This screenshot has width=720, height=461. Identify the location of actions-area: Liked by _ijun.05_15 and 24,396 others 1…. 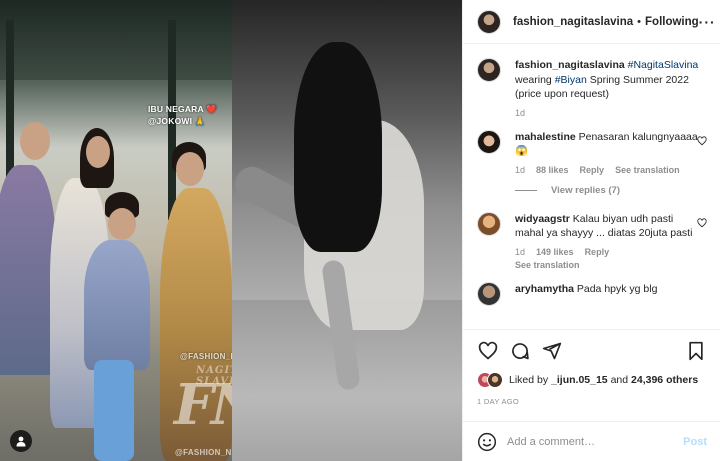
(591, 367).